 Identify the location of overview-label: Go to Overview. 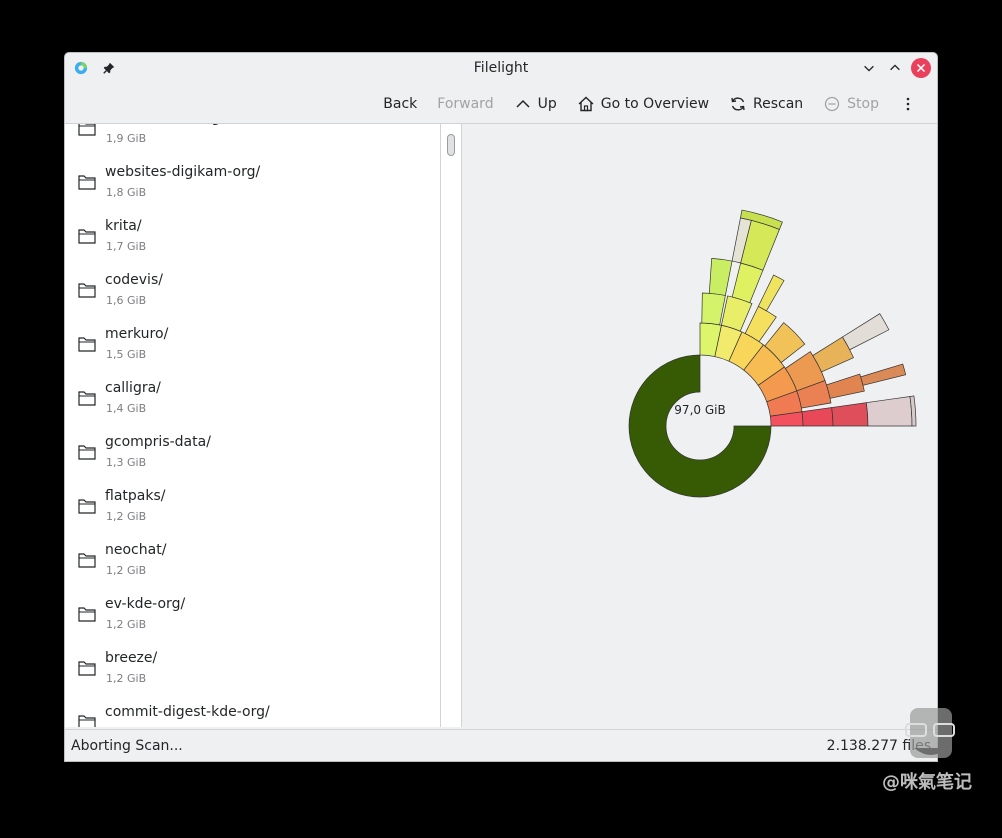
(655, 104).